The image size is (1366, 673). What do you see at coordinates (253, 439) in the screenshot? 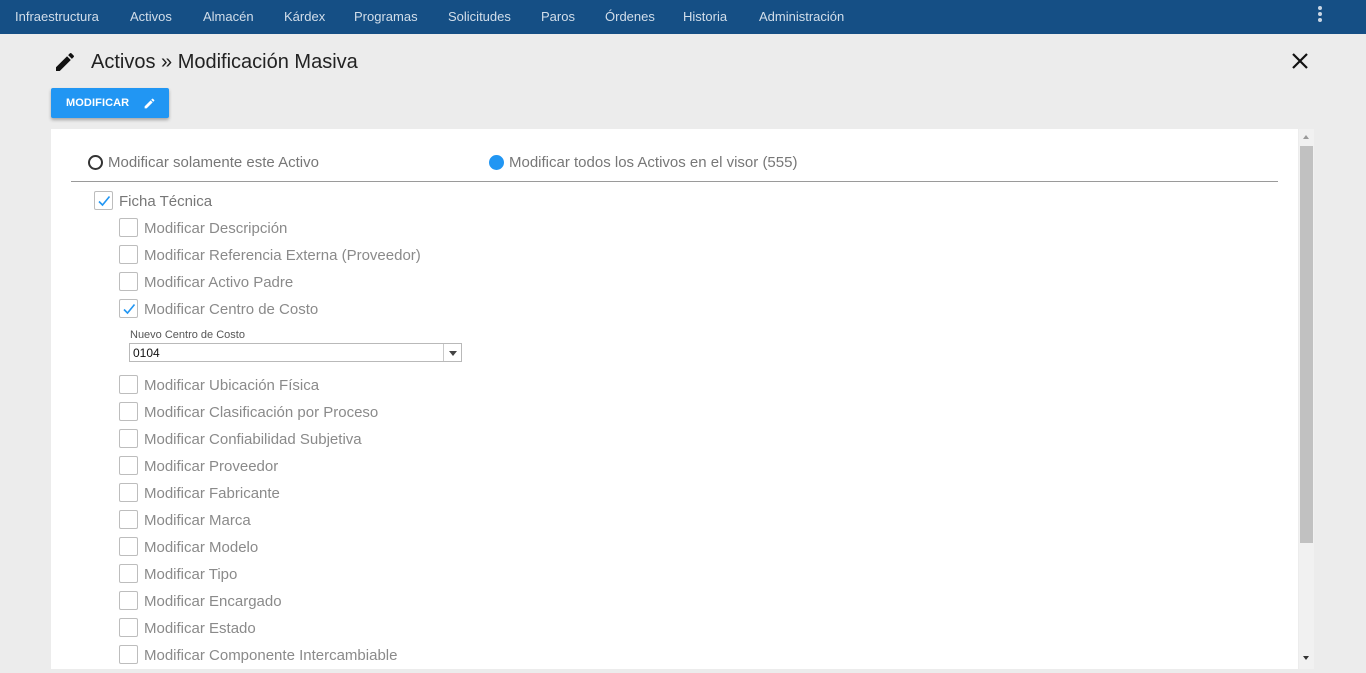
I see `checkbox-label: Modificar Confiabilidad Subjetiva` at bounding box center [253, 439].